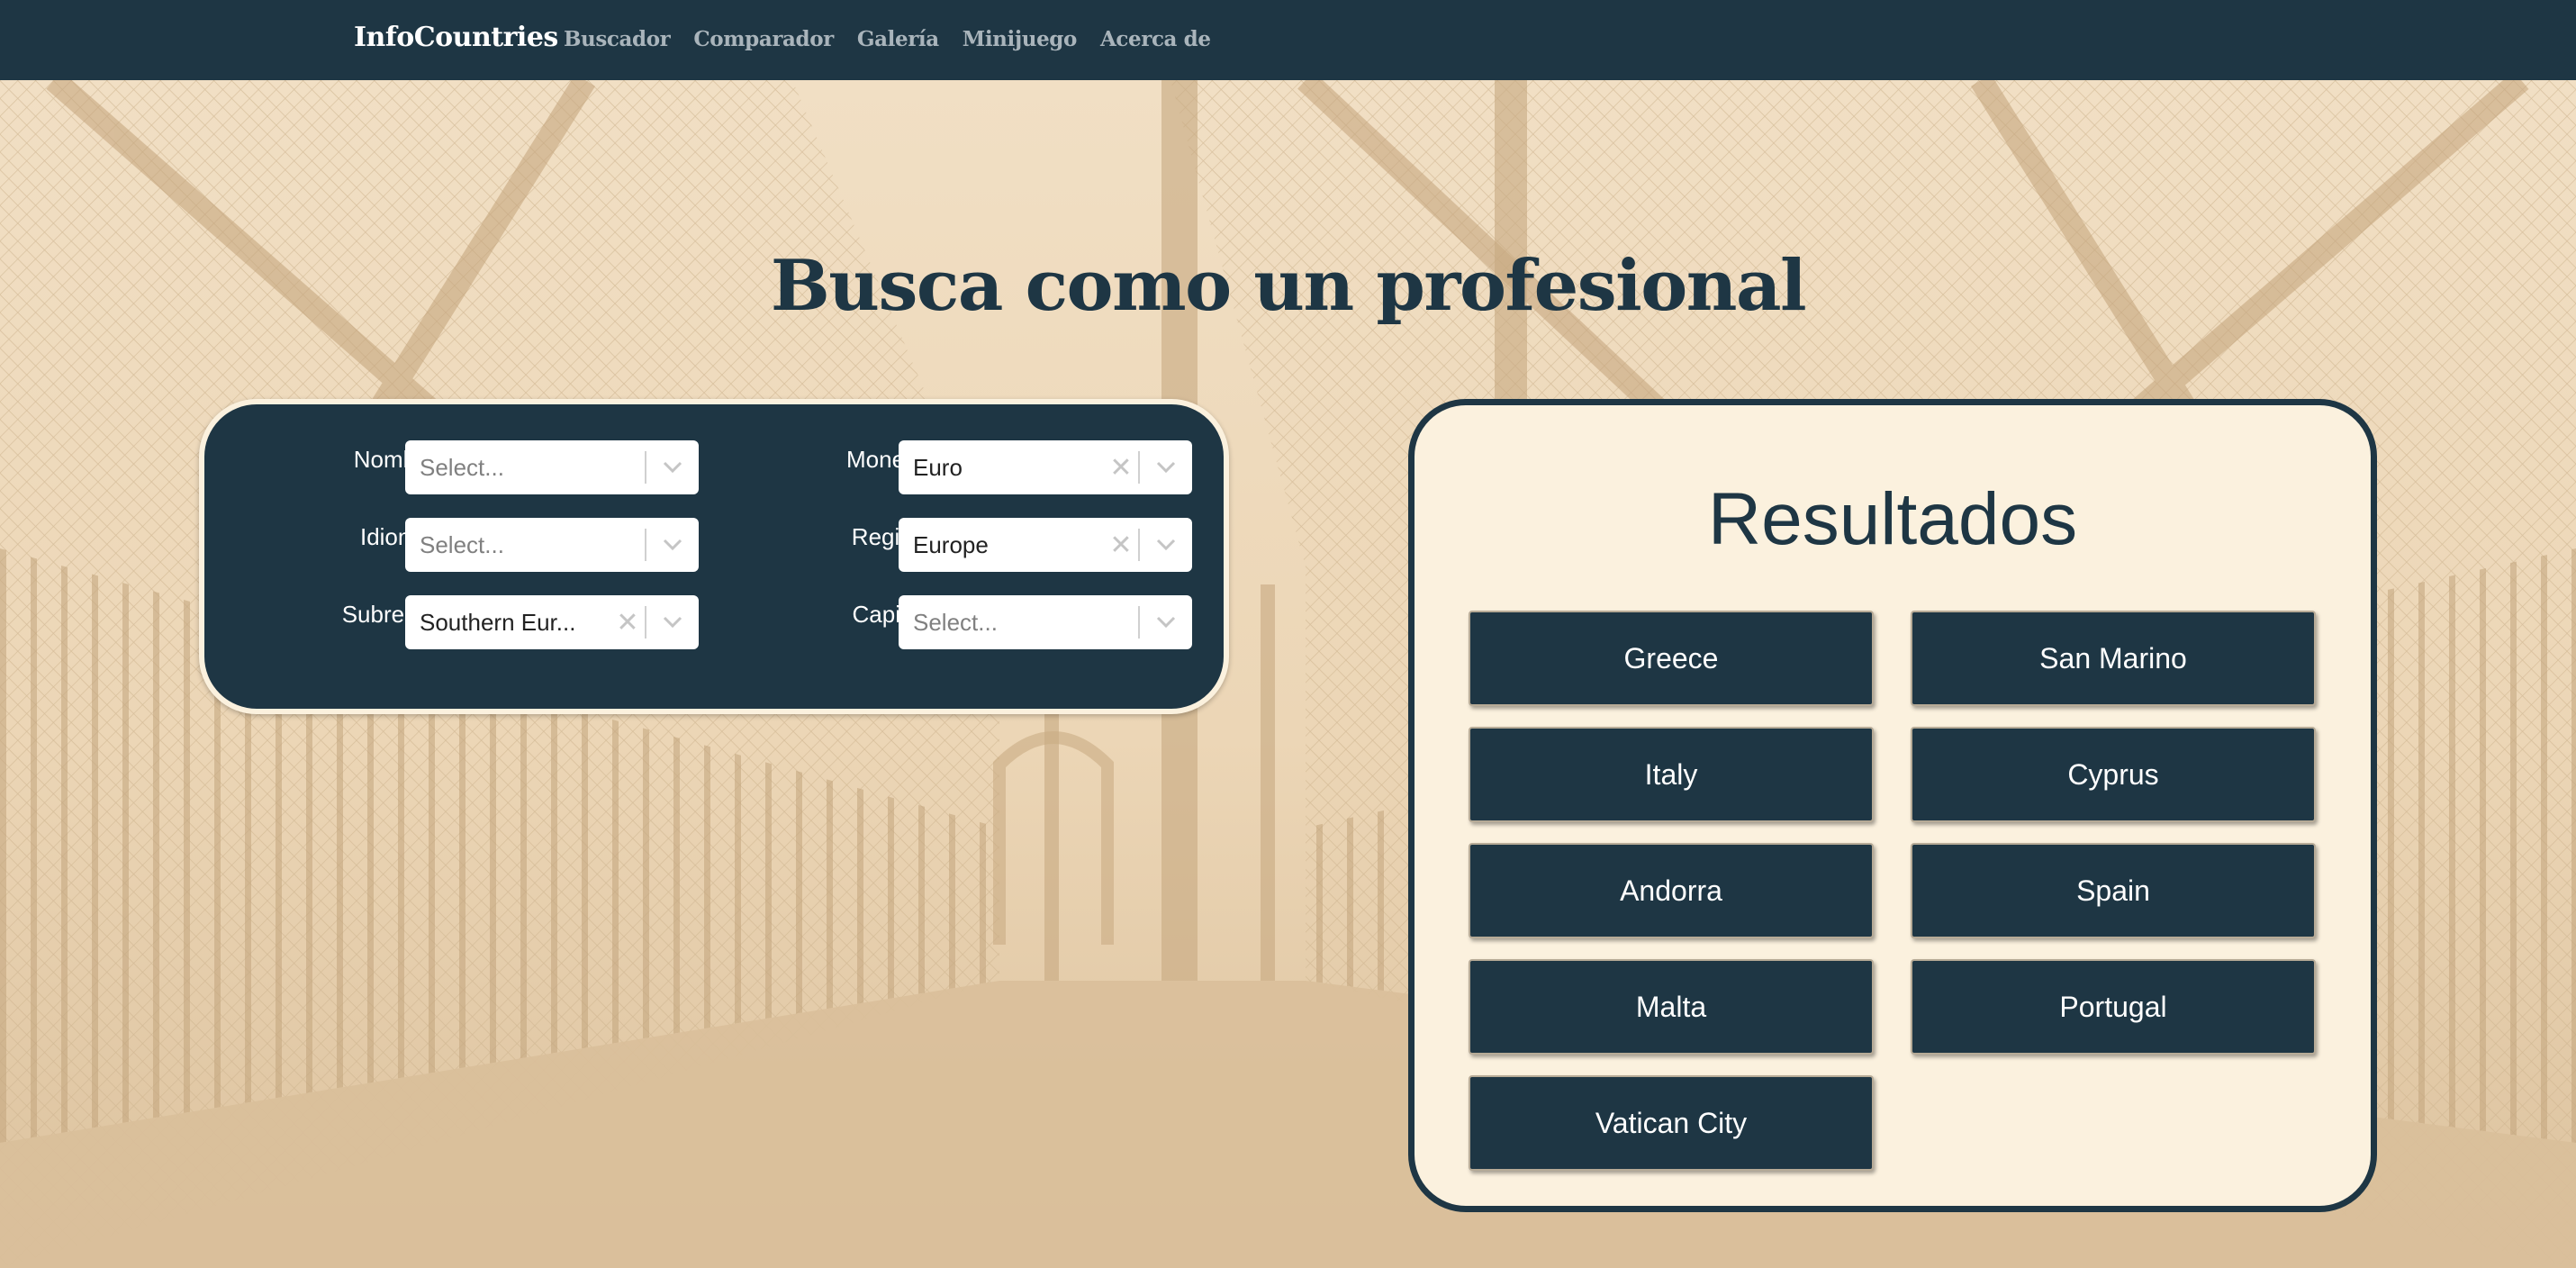 This screenshot has height=1268, width=2576. I want to click on nav-link-minijuego: Minijuego, so click(1020, 39).